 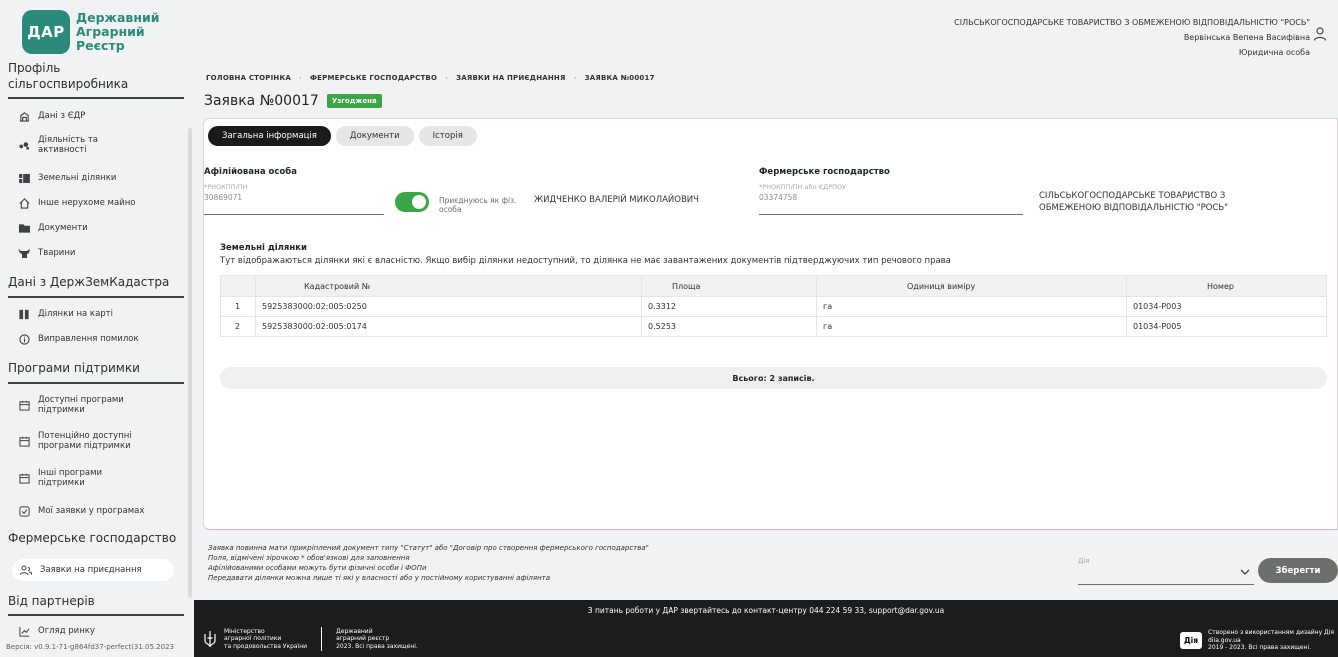 I want to click on field-placeholder: *РНОКПП/ПН, so click(x=226, y=187).